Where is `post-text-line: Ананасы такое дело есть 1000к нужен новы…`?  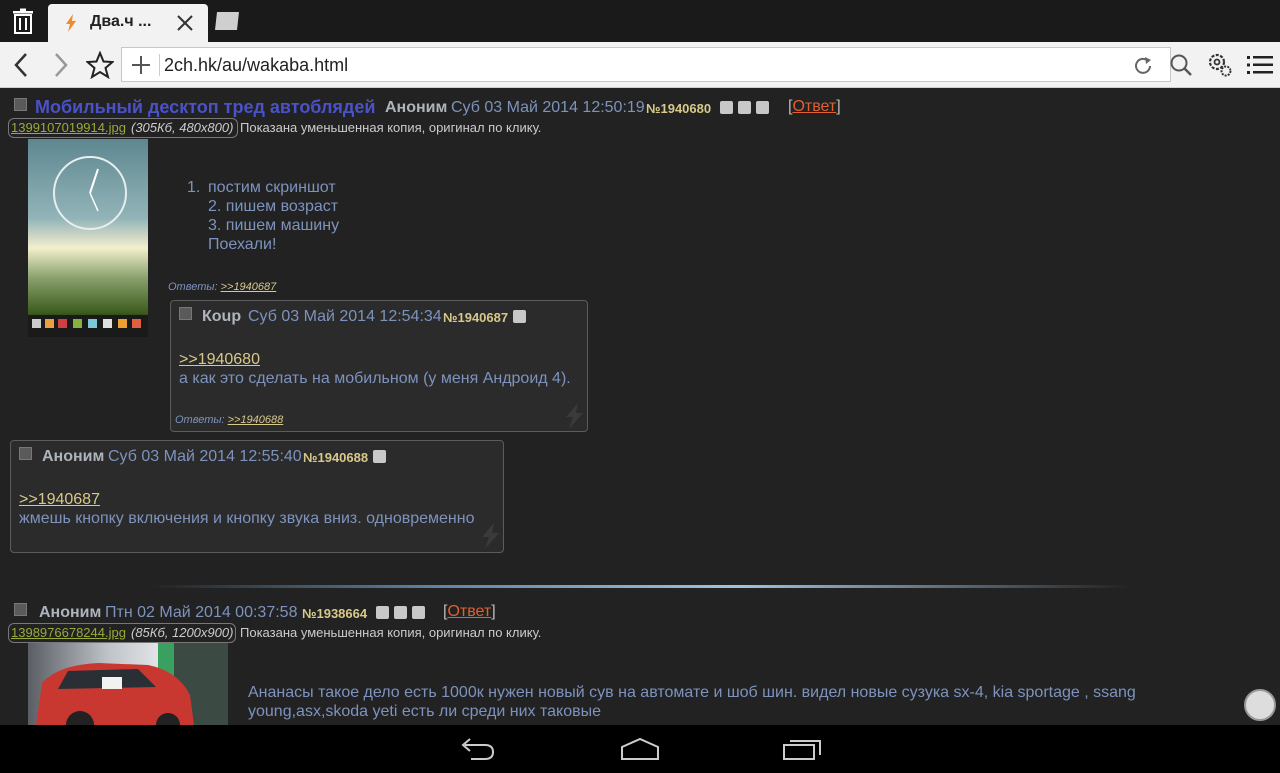 post-text-line: Ананасы такое дело есть 1000к нужен новы… is located at coordinates (692, 692).